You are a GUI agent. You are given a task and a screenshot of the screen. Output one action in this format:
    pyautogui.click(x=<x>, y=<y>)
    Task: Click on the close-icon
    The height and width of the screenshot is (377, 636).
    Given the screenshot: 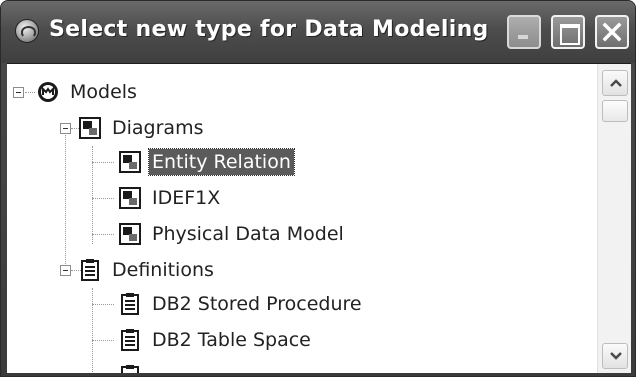 What is the action you would take?
    pyautogui.click(x=612, y=32)
    